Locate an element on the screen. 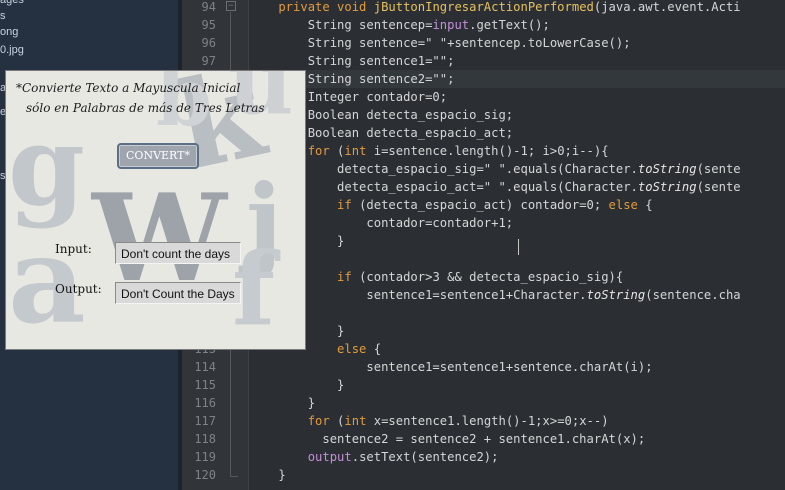 This screenshot has height=490, width=785. code-line: sentence1=sentence1+sentence.charAt(i); is located at coordinates (451, 367).